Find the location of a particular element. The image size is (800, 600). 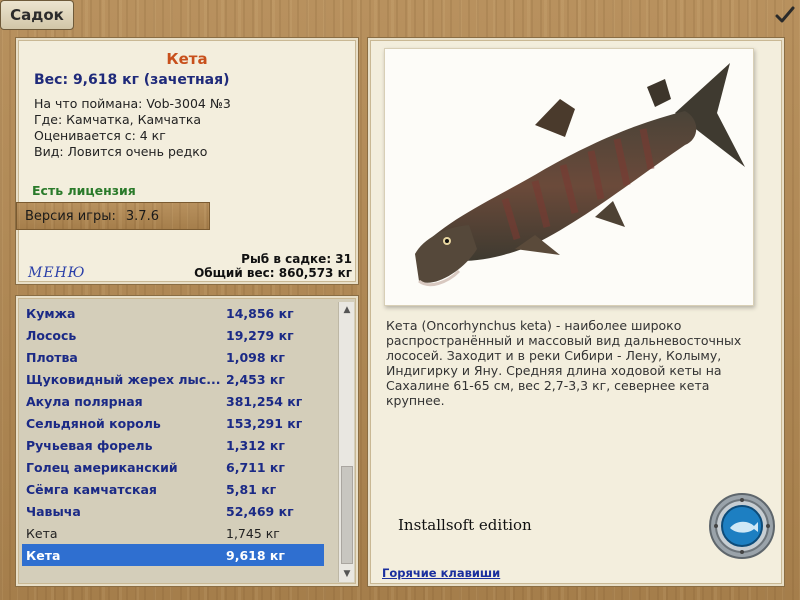

info-location: Где: Камчатка, Камчатка is located at coordinates (118, 119).